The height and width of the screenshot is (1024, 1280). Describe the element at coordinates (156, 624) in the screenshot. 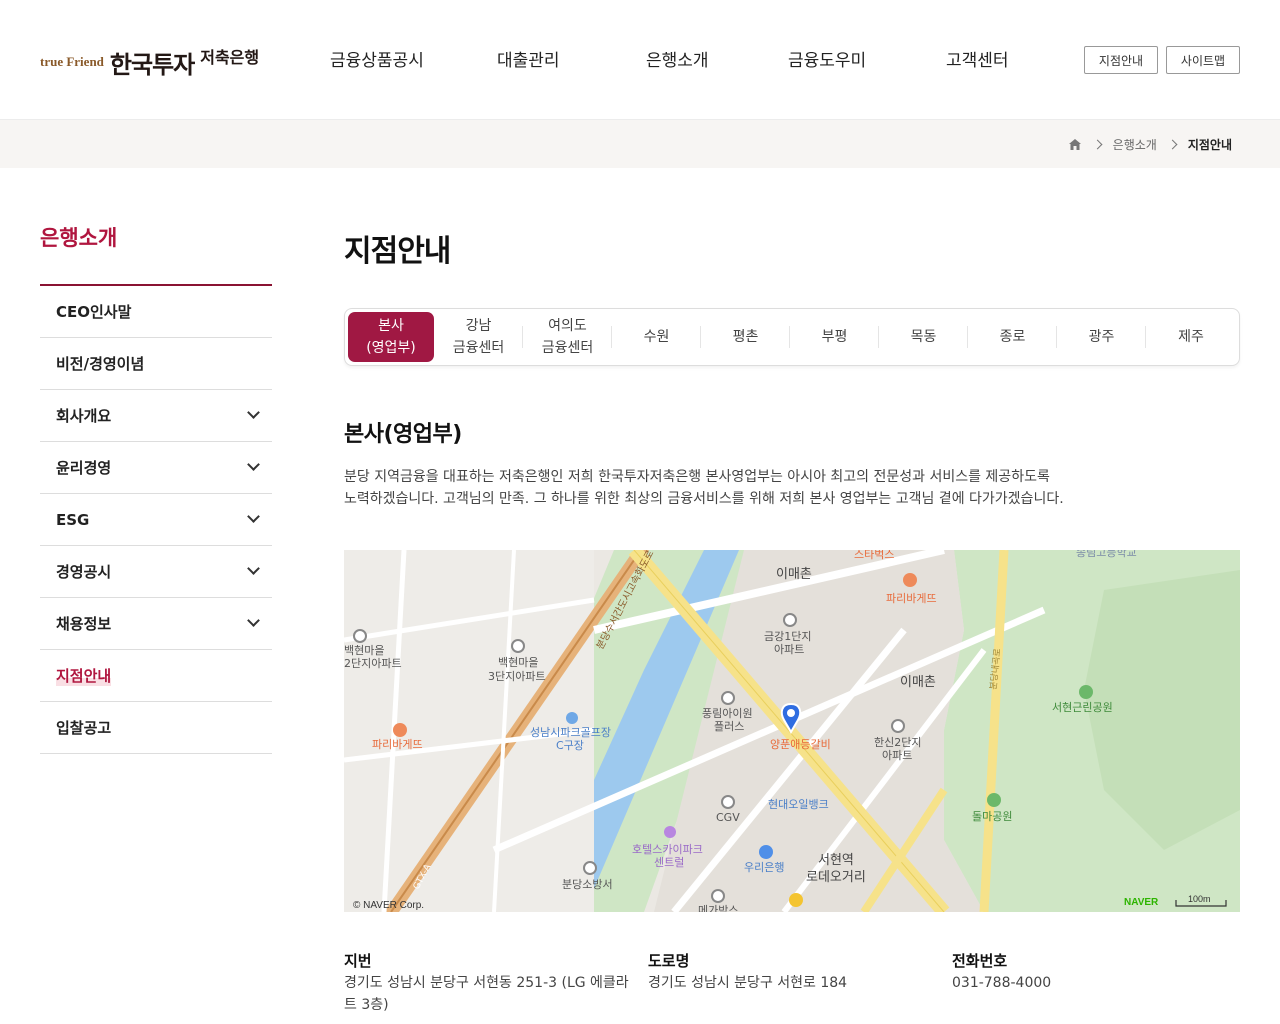

I see `sidebar-item-careers: 채용정보` at that location.